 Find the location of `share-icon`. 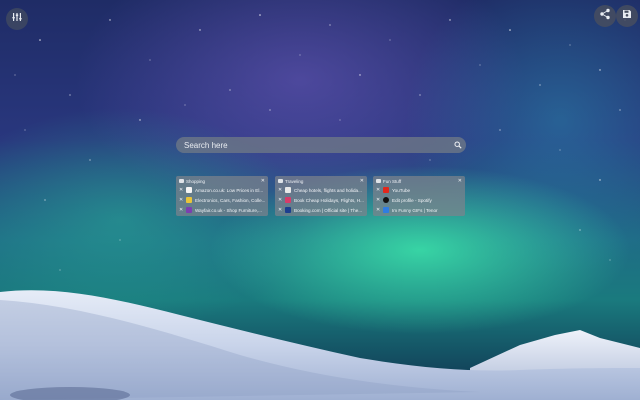

share-icon is located at coordinates (605, 16).